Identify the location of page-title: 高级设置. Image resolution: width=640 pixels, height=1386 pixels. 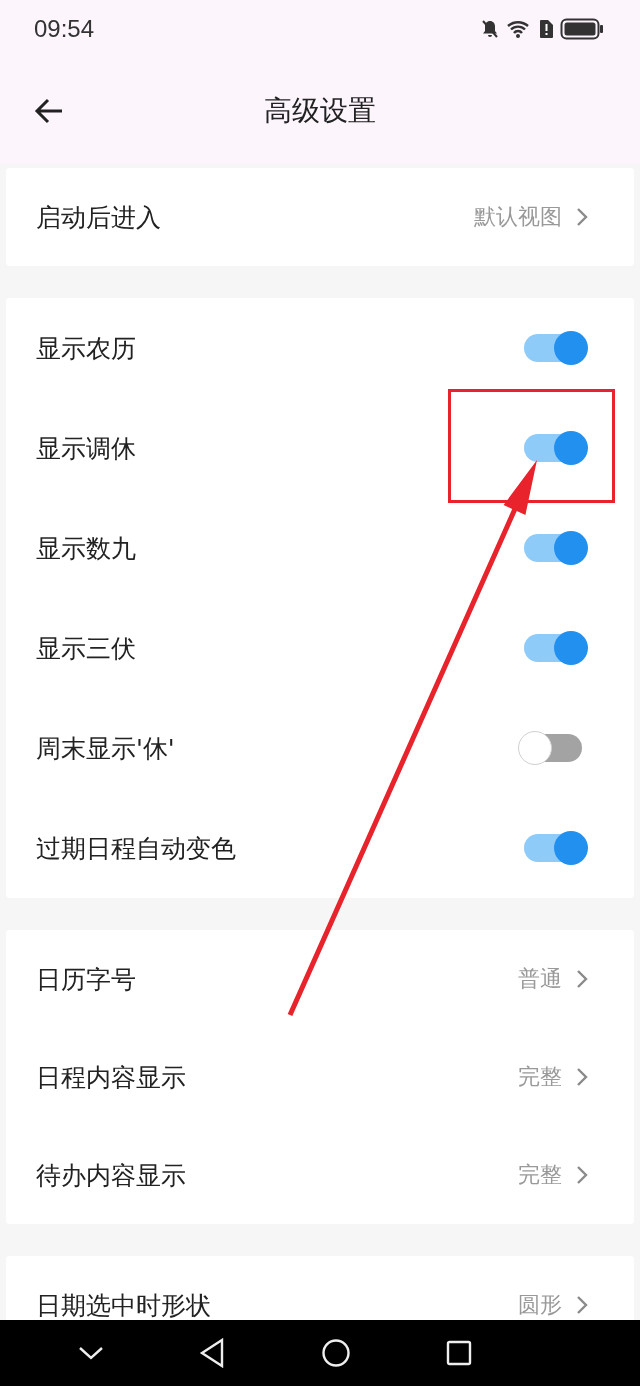
(320, 111).